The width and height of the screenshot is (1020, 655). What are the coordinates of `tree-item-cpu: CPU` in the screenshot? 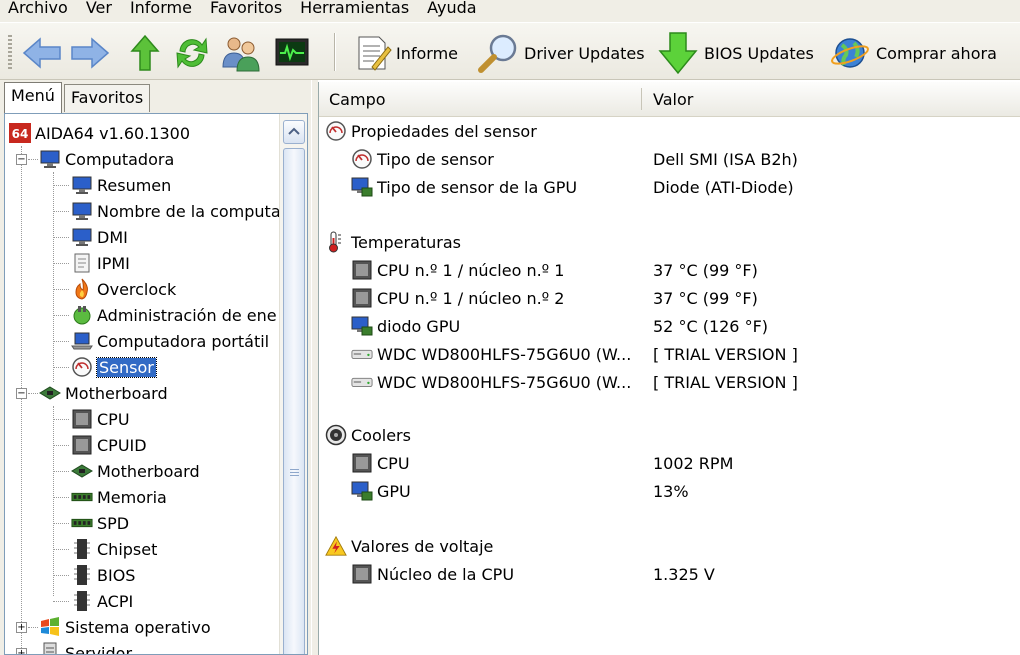 It's located at (100, 419).